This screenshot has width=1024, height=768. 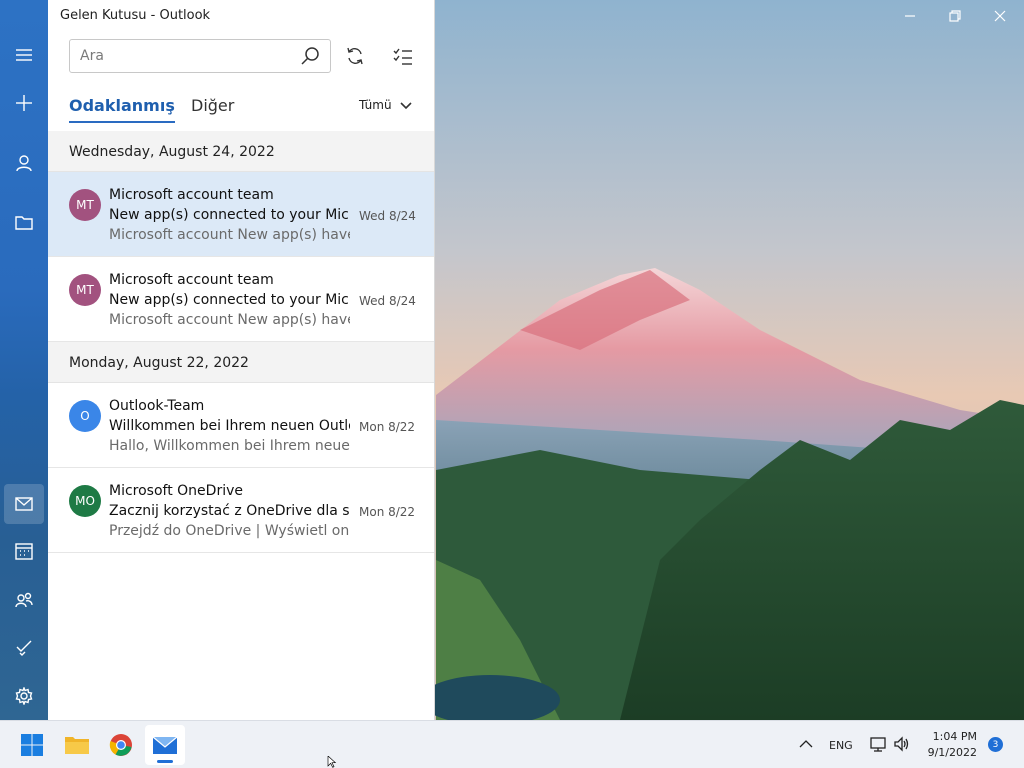 I want to click on mail-app-button, so click(x=165, y=745).